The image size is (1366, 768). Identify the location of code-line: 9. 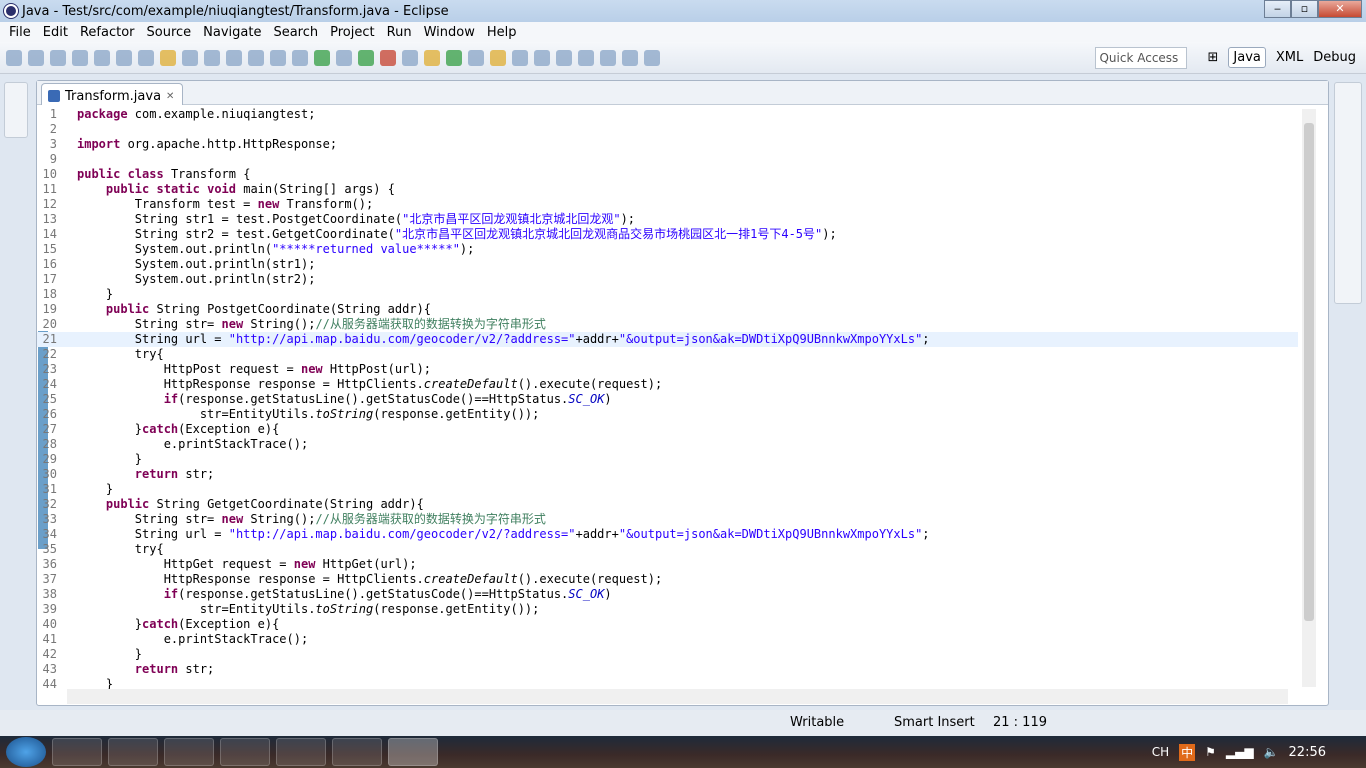
(667, 159).